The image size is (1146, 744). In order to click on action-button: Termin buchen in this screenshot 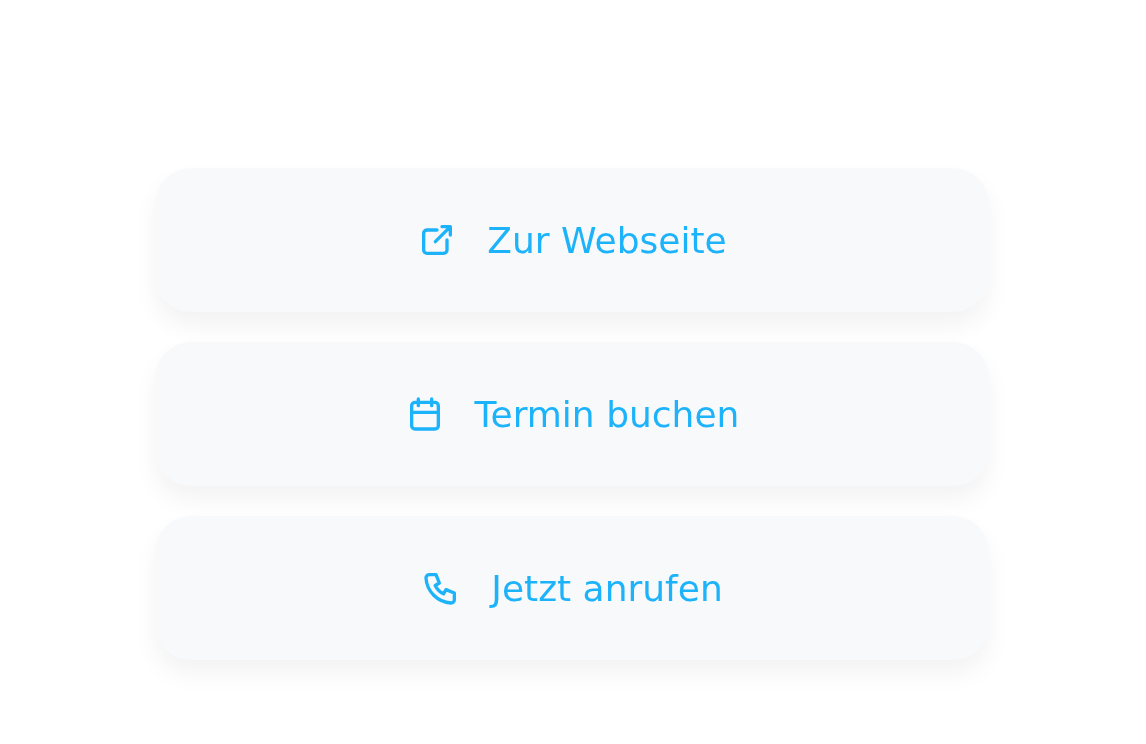, I will do `click(572, 414)`.